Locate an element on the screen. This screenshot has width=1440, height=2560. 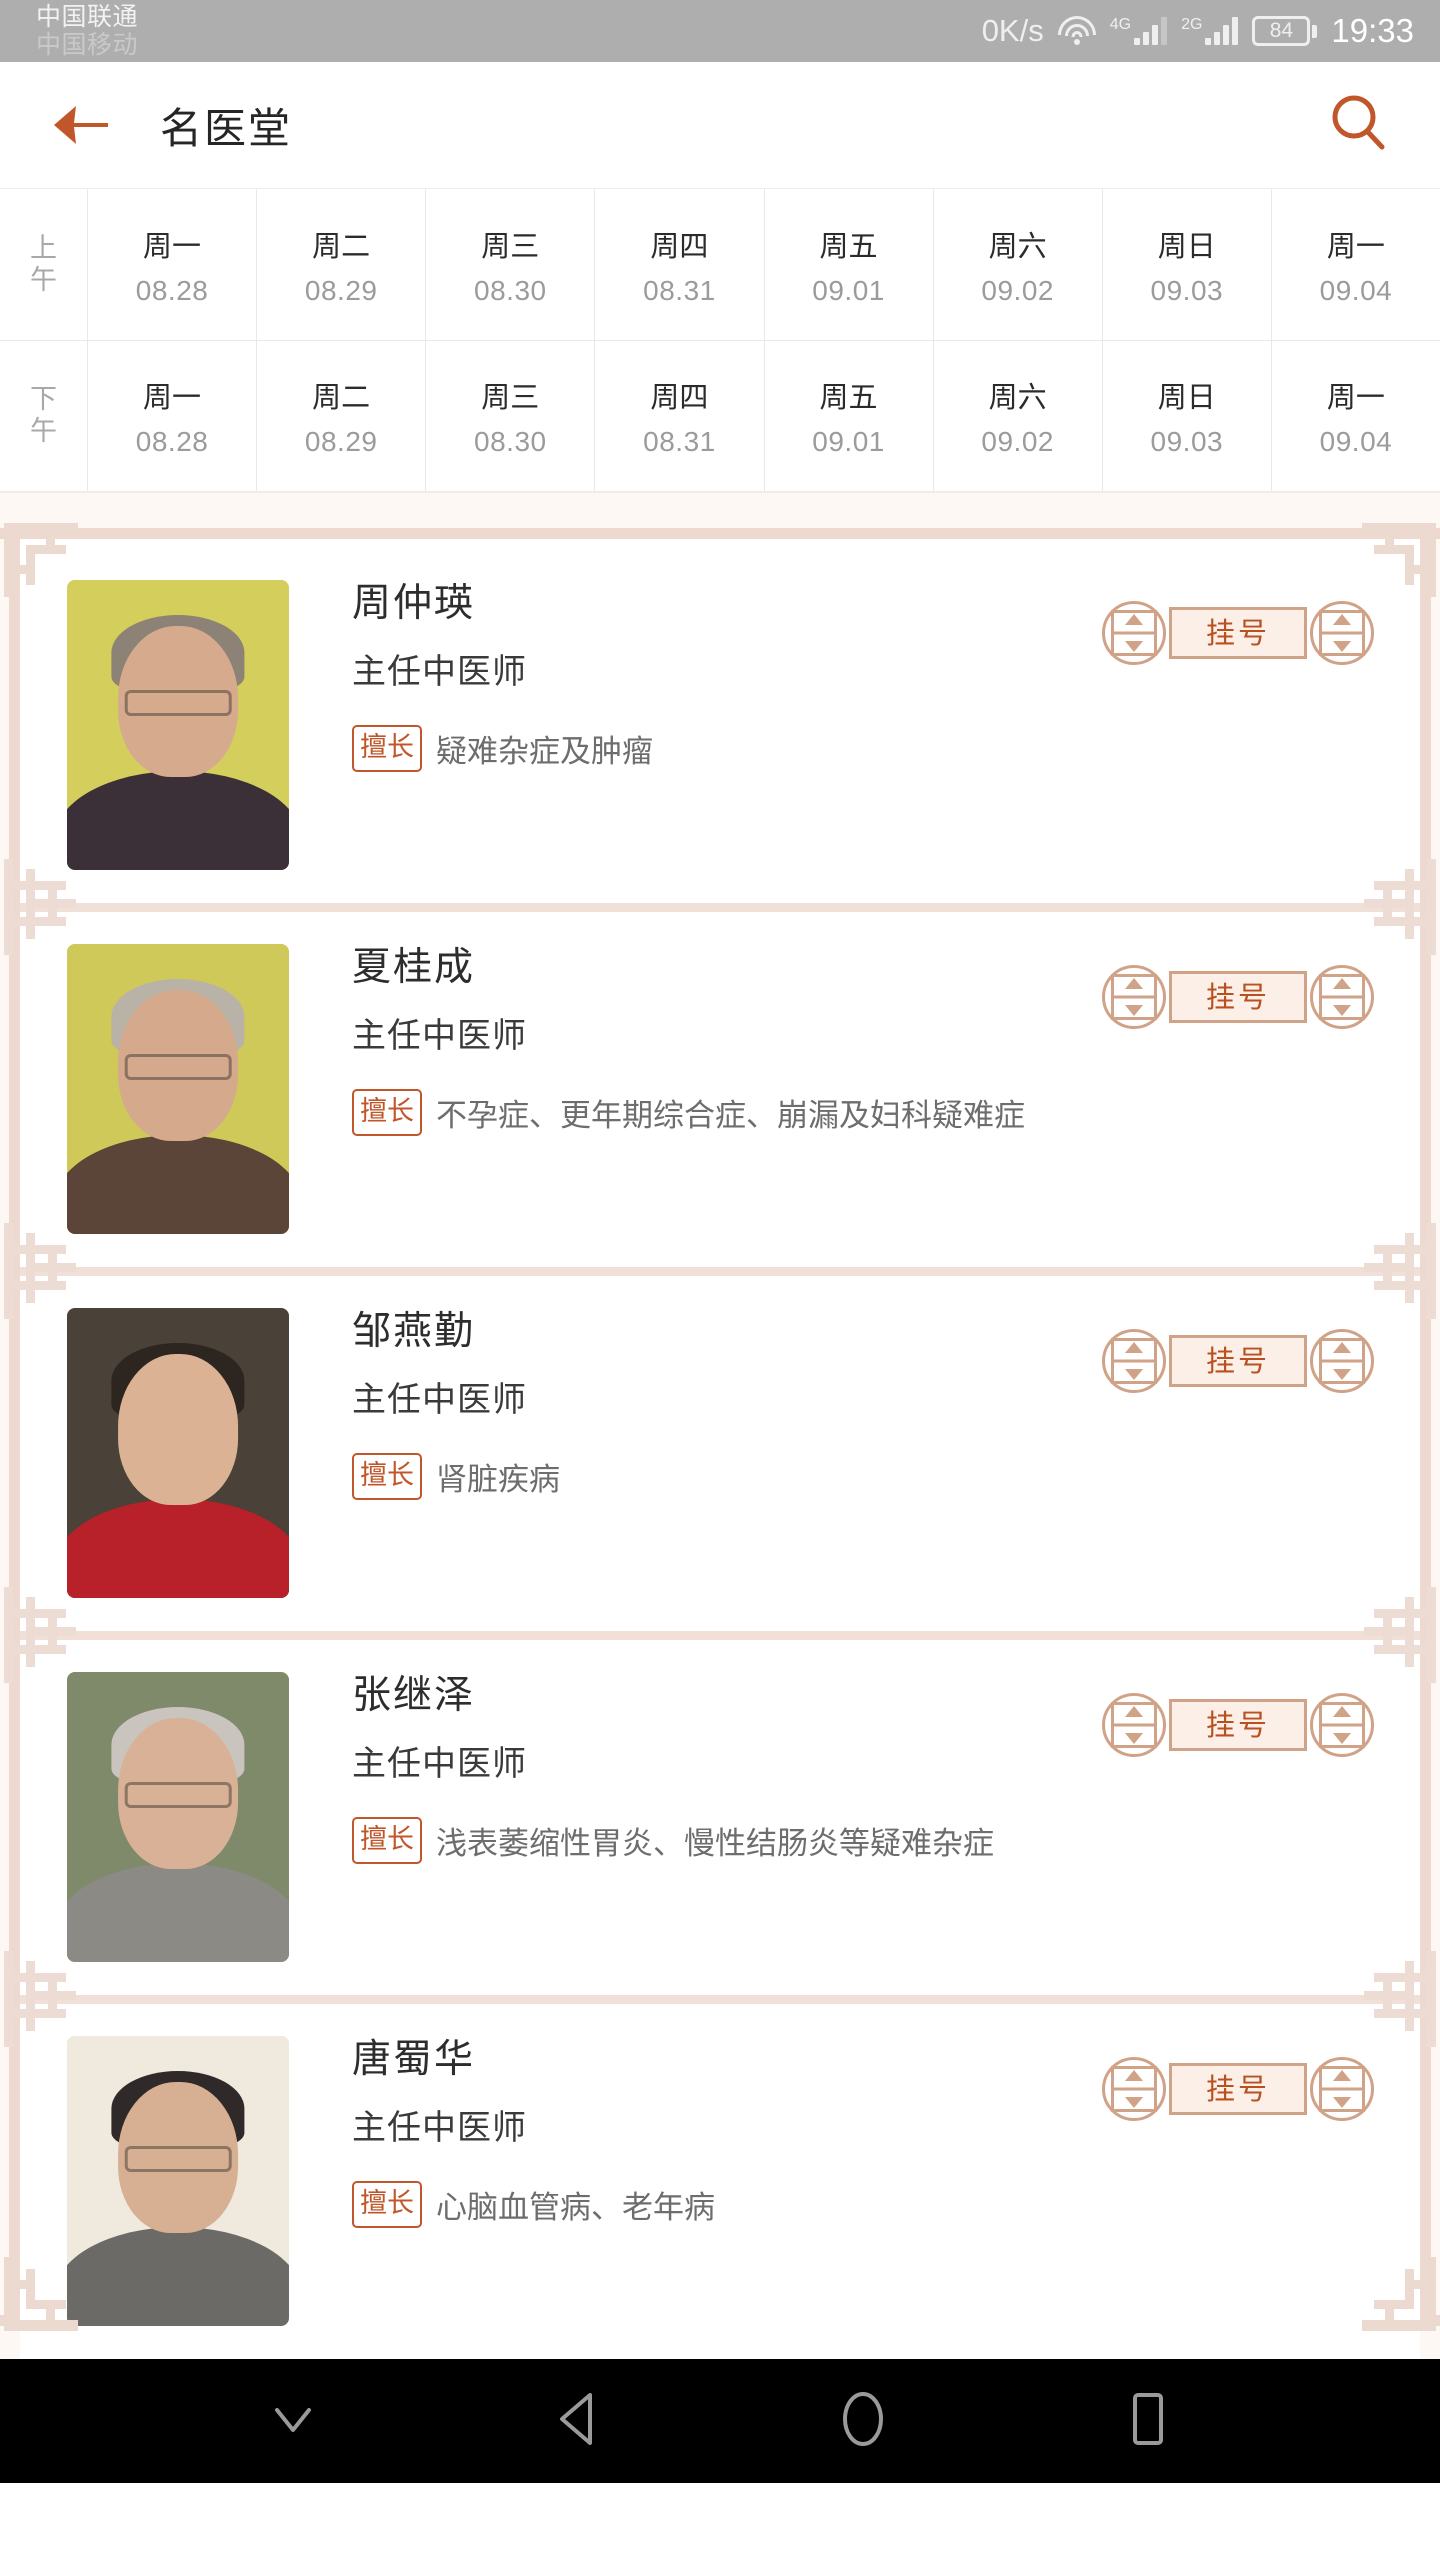
nav-back-button is located at coordinates (578, 2421).